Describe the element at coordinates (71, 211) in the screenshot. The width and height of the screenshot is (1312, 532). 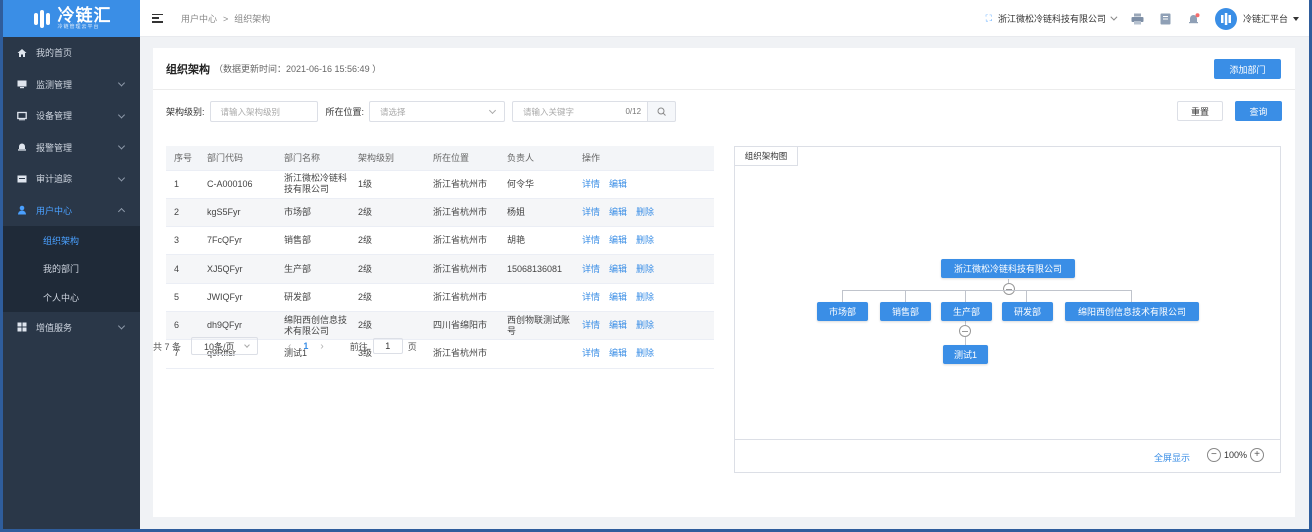
I see `sidebar-item-user-center: 用户中心` at that location.